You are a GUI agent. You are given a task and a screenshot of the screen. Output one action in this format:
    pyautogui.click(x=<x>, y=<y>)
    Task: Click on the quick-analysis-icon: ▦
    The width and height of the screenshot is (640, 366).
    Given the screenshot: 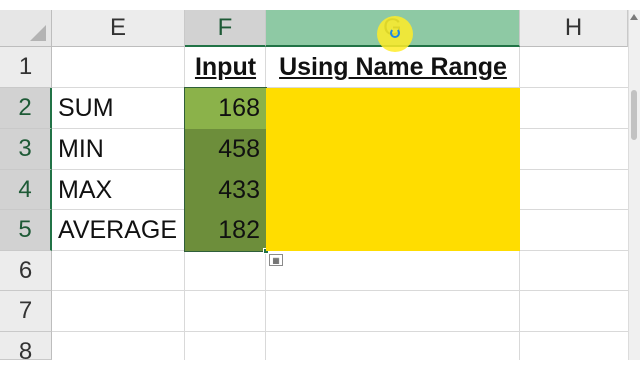 What is the action you would take?
    pyautogui.click(x=276, y=260)
    